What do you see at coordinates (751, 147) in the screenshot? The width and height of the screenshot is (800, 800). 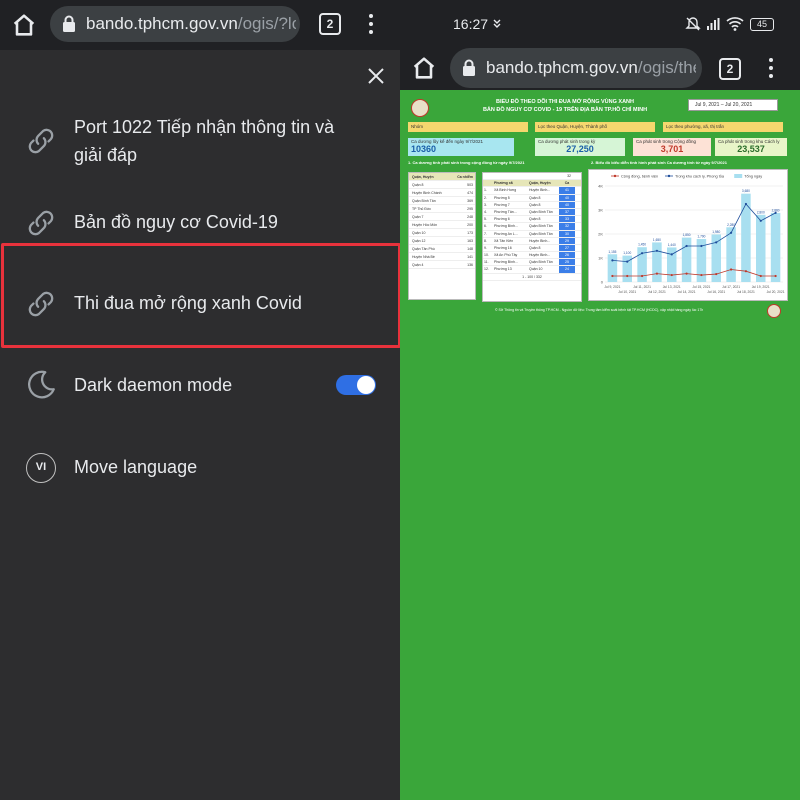 I see `kpi-quarantine: Ca phát sinh trong khu Cách ly 23,537` at bounding box center [751, 147].